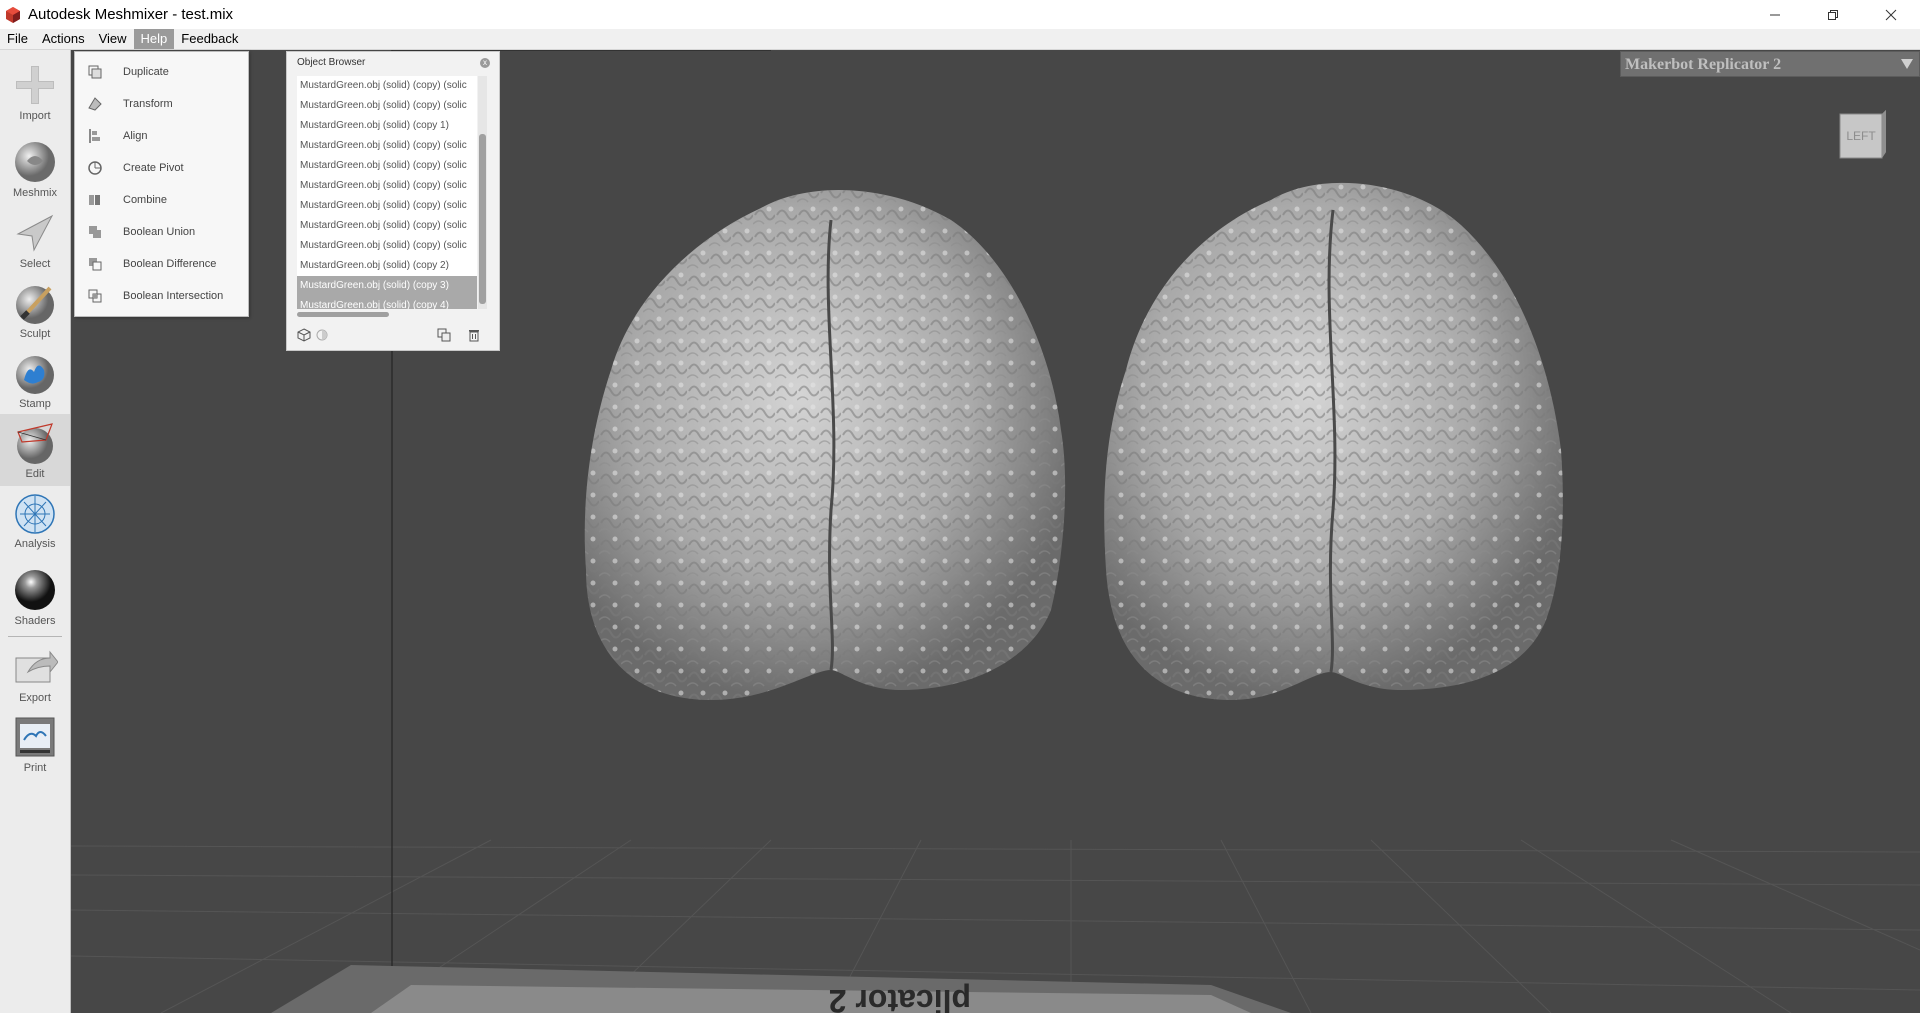 Image resolution: width=1920 pixels, height=1013 pixels. I want to click on menu-file: File, so click(17, 39).